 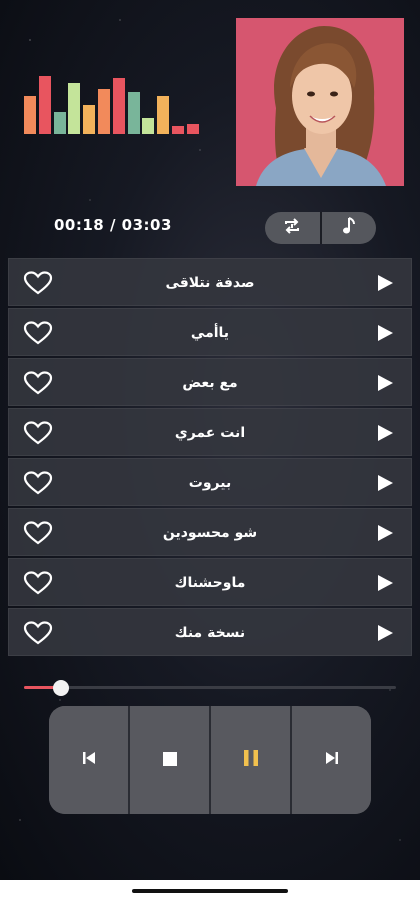 I want to click on skip-next-icon, so click(x=332, y=760).